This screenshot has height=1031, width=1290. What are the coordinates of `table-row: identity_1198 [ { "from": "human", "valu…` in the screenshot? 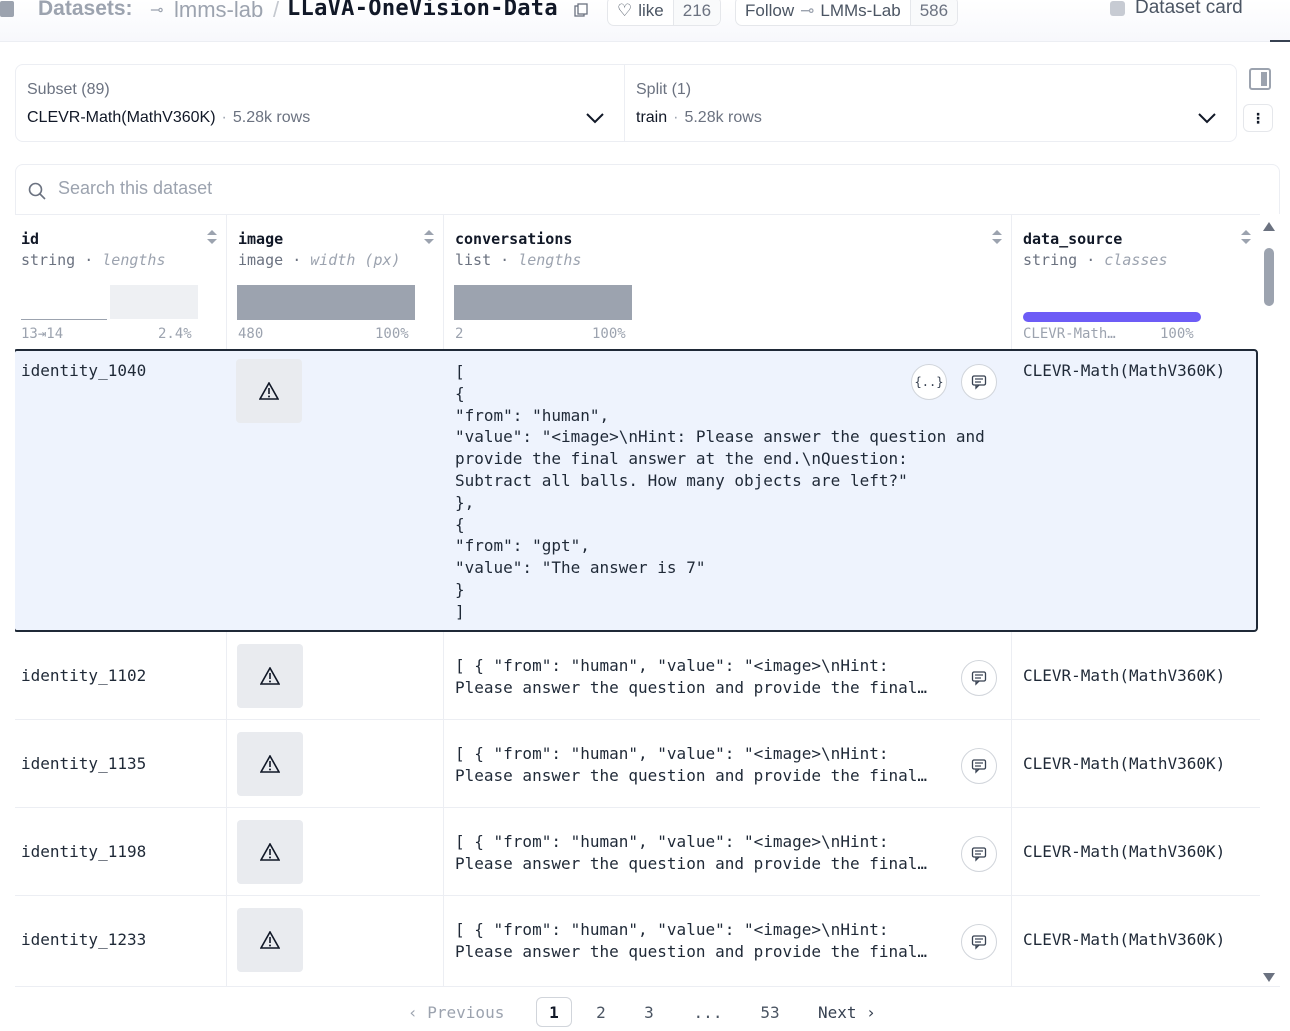 It's located at (637, 852).